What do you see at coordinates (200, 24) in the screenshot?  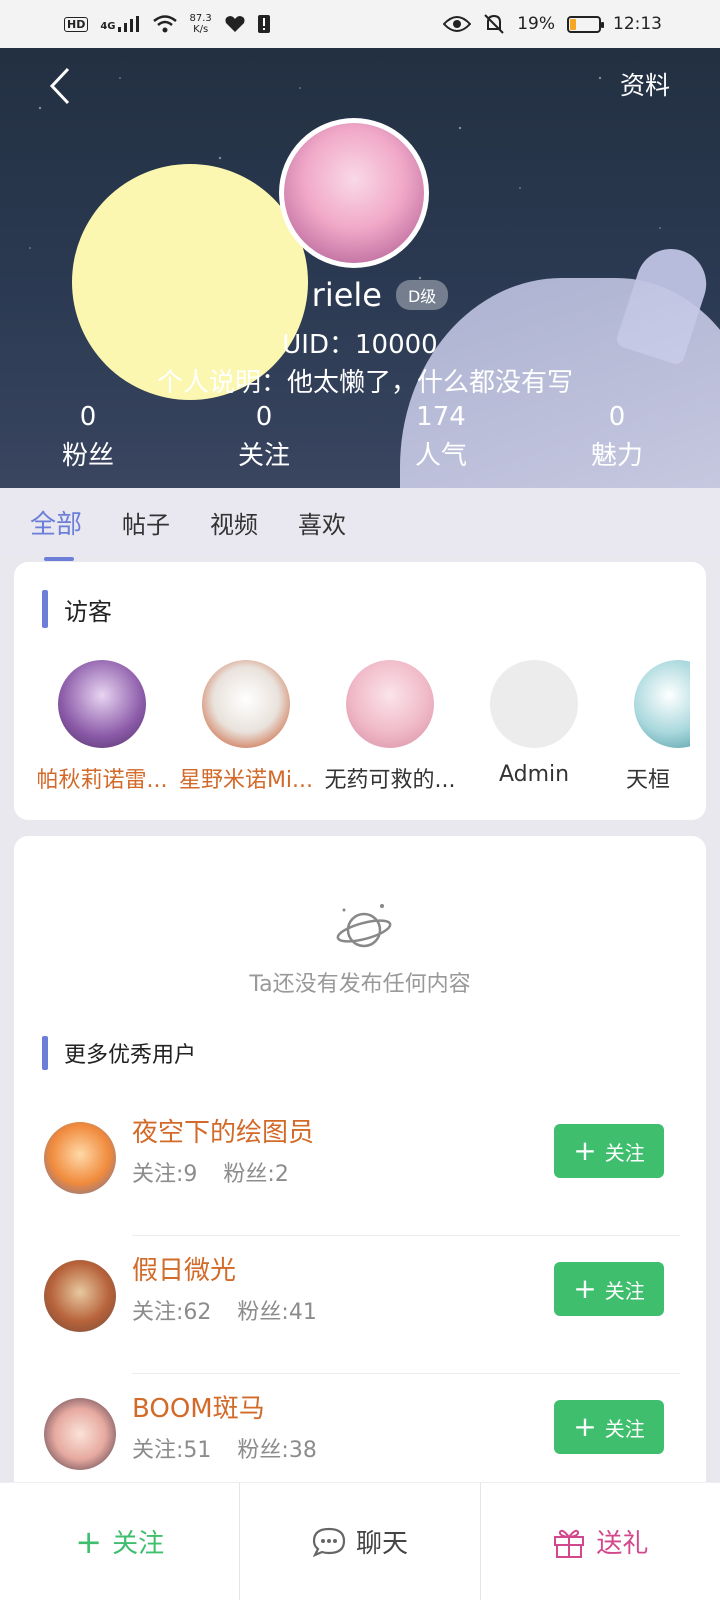 I see `network-speed: 87.3 K/s` at bounding box center [200, 24].